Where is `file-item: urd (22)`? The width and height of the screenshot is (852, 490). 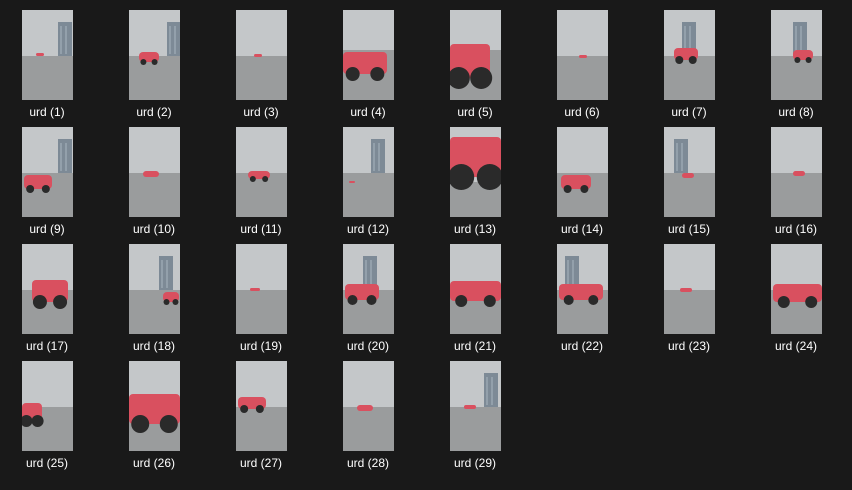 file-item: urd (22) is located at coordinates (582, 301).